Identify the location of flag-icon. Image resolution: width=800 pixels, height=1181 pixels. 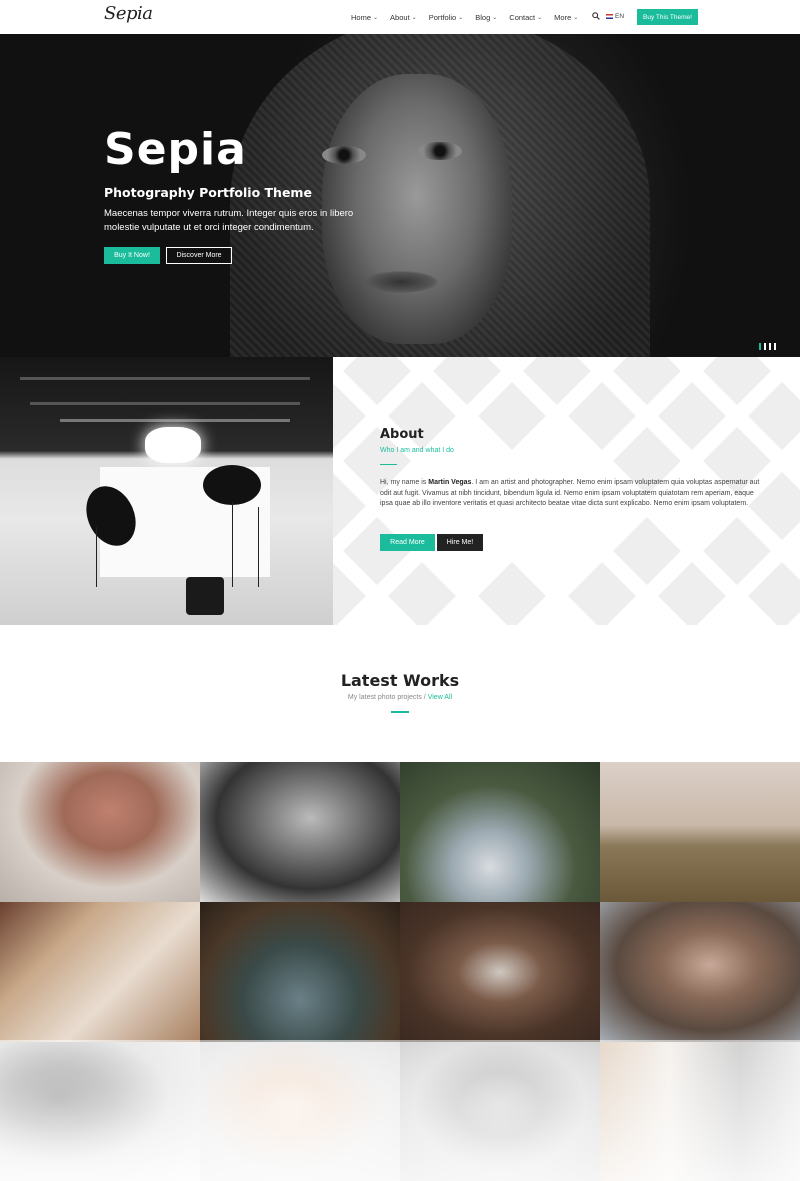
(609, 16).